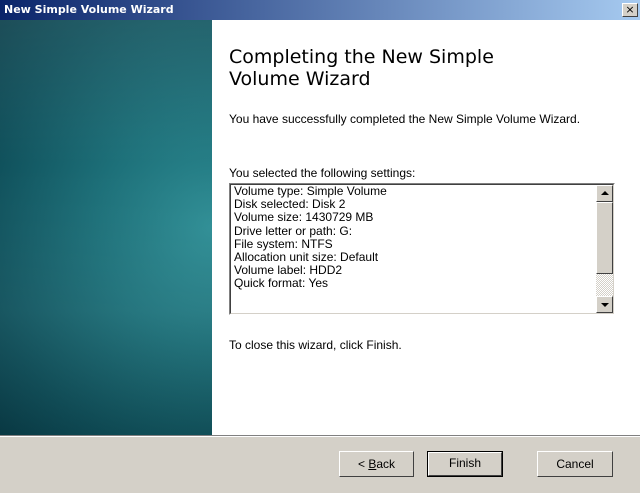 This screenshot has height=493, width=640. I want to click on finish-button: Finish, so click(465, 464).